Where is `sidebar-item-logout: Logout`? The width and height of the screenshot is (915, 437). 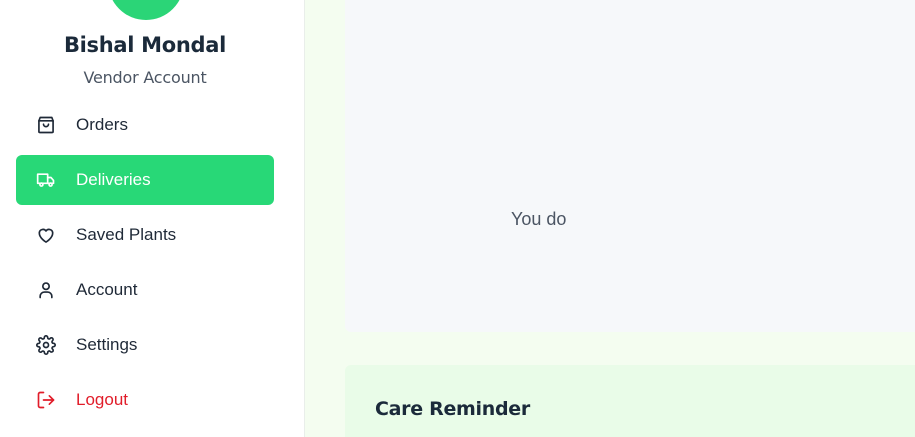
sidebar-item-logout: Logout is located at coordinates (145, 400).